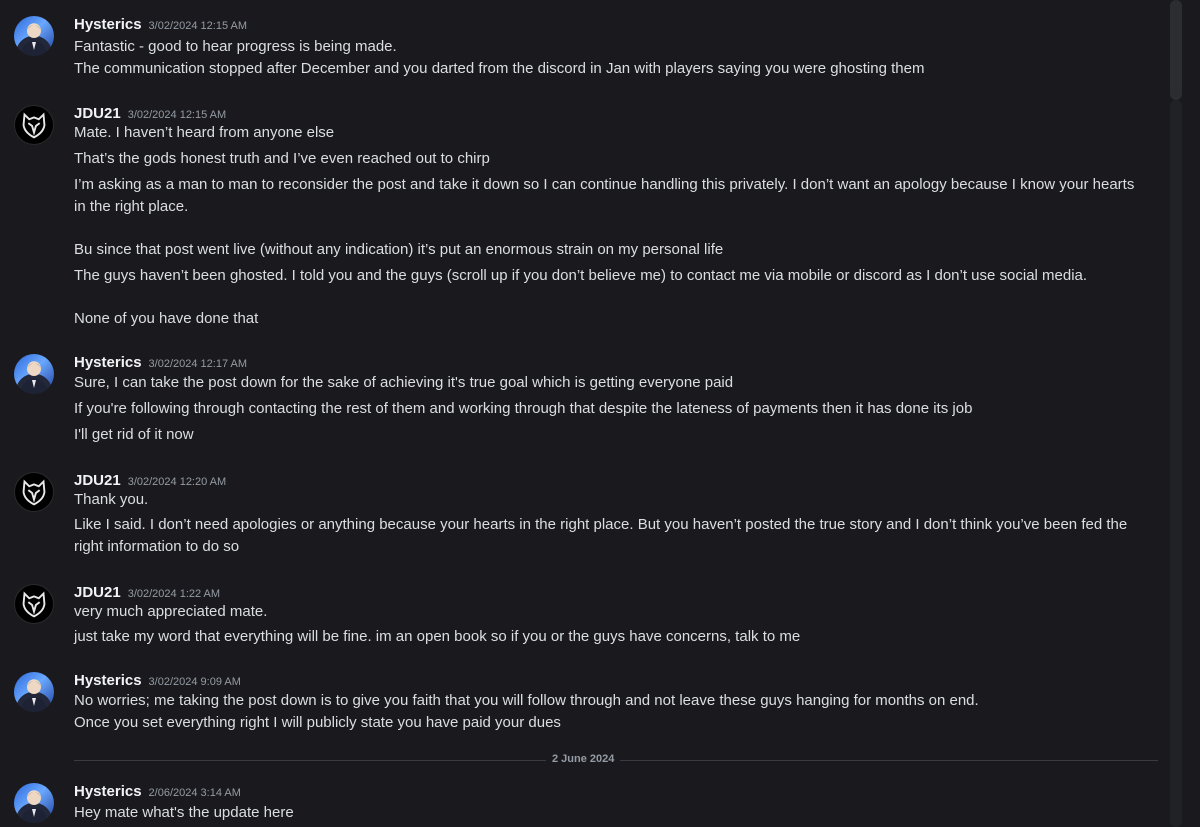  What do you see at coordinates (166, 318) in the screenshot?
I see `message-line: None of you have done that` at bounding box center [166, 318].